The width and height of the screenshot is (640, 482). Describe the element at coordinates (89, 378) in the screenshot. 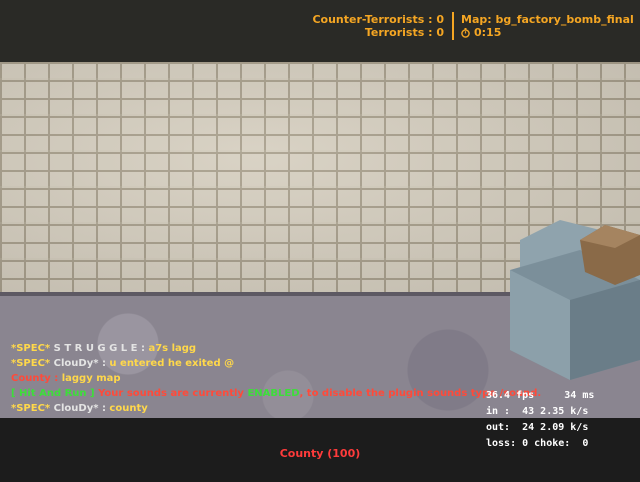

I see `chat-message: laggy map` at that location.